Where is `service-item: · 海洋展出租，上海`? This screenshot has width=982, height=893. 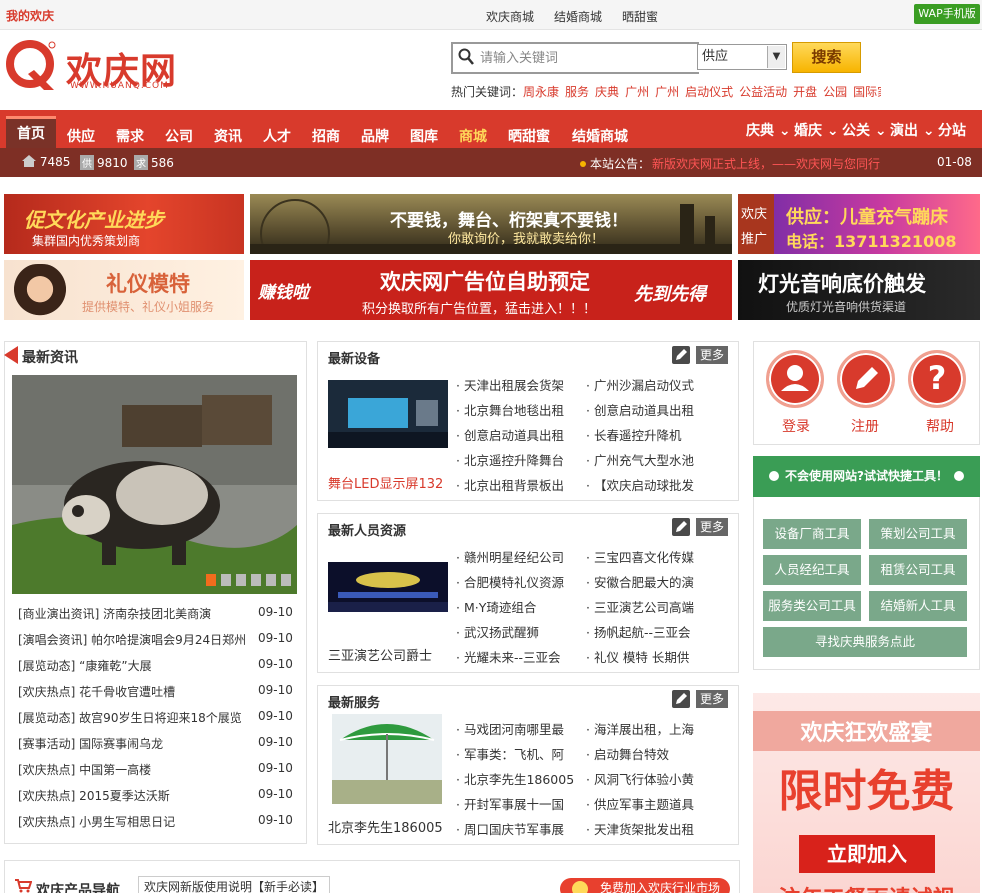
service-item: · 海洋展出租，上海 is located at coordinates (651, 728).